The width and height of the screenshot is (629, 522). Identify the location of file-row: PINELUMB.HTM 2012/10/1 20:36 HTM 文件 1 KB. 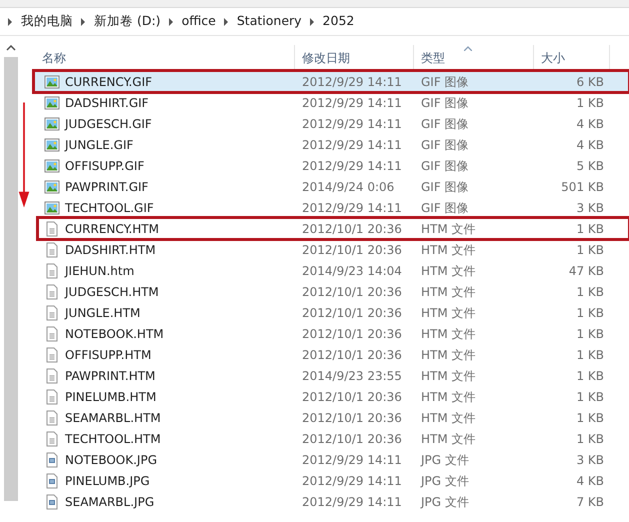
(330, 396).